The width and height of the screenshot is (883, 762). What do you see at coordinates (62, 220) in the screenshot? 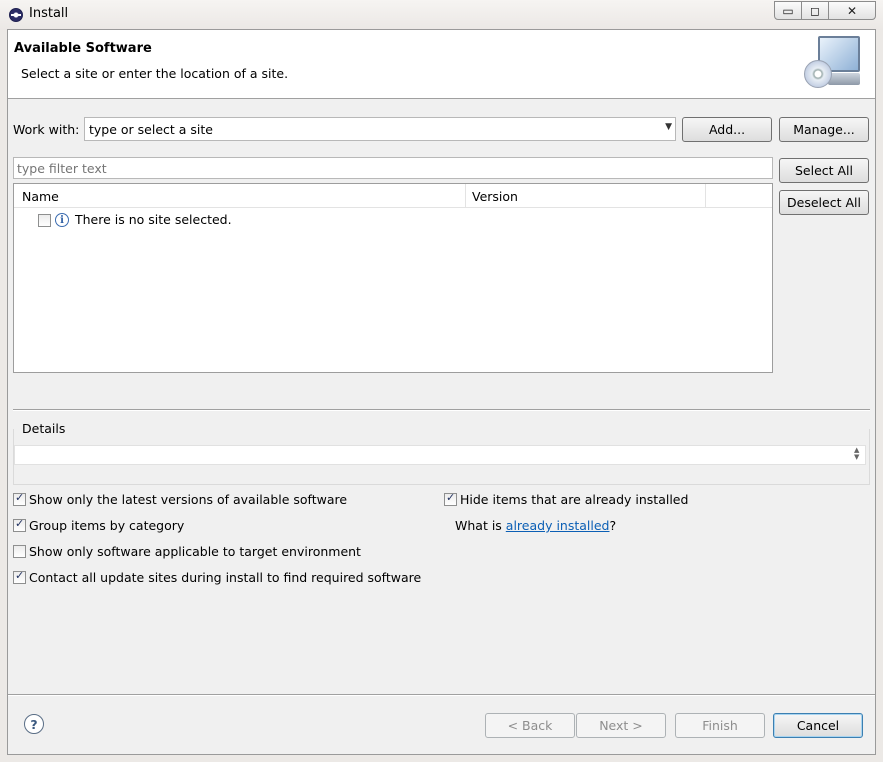
I see `info-icon: i` at bounding box center [62, 220].